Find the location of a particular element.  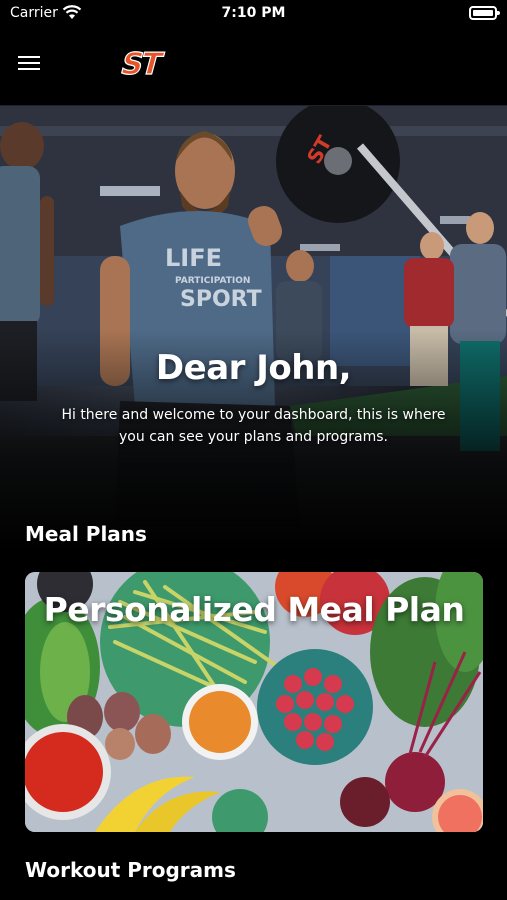

meal-card-title: Personalized Meal Plan is located at coordinates (254, 609).